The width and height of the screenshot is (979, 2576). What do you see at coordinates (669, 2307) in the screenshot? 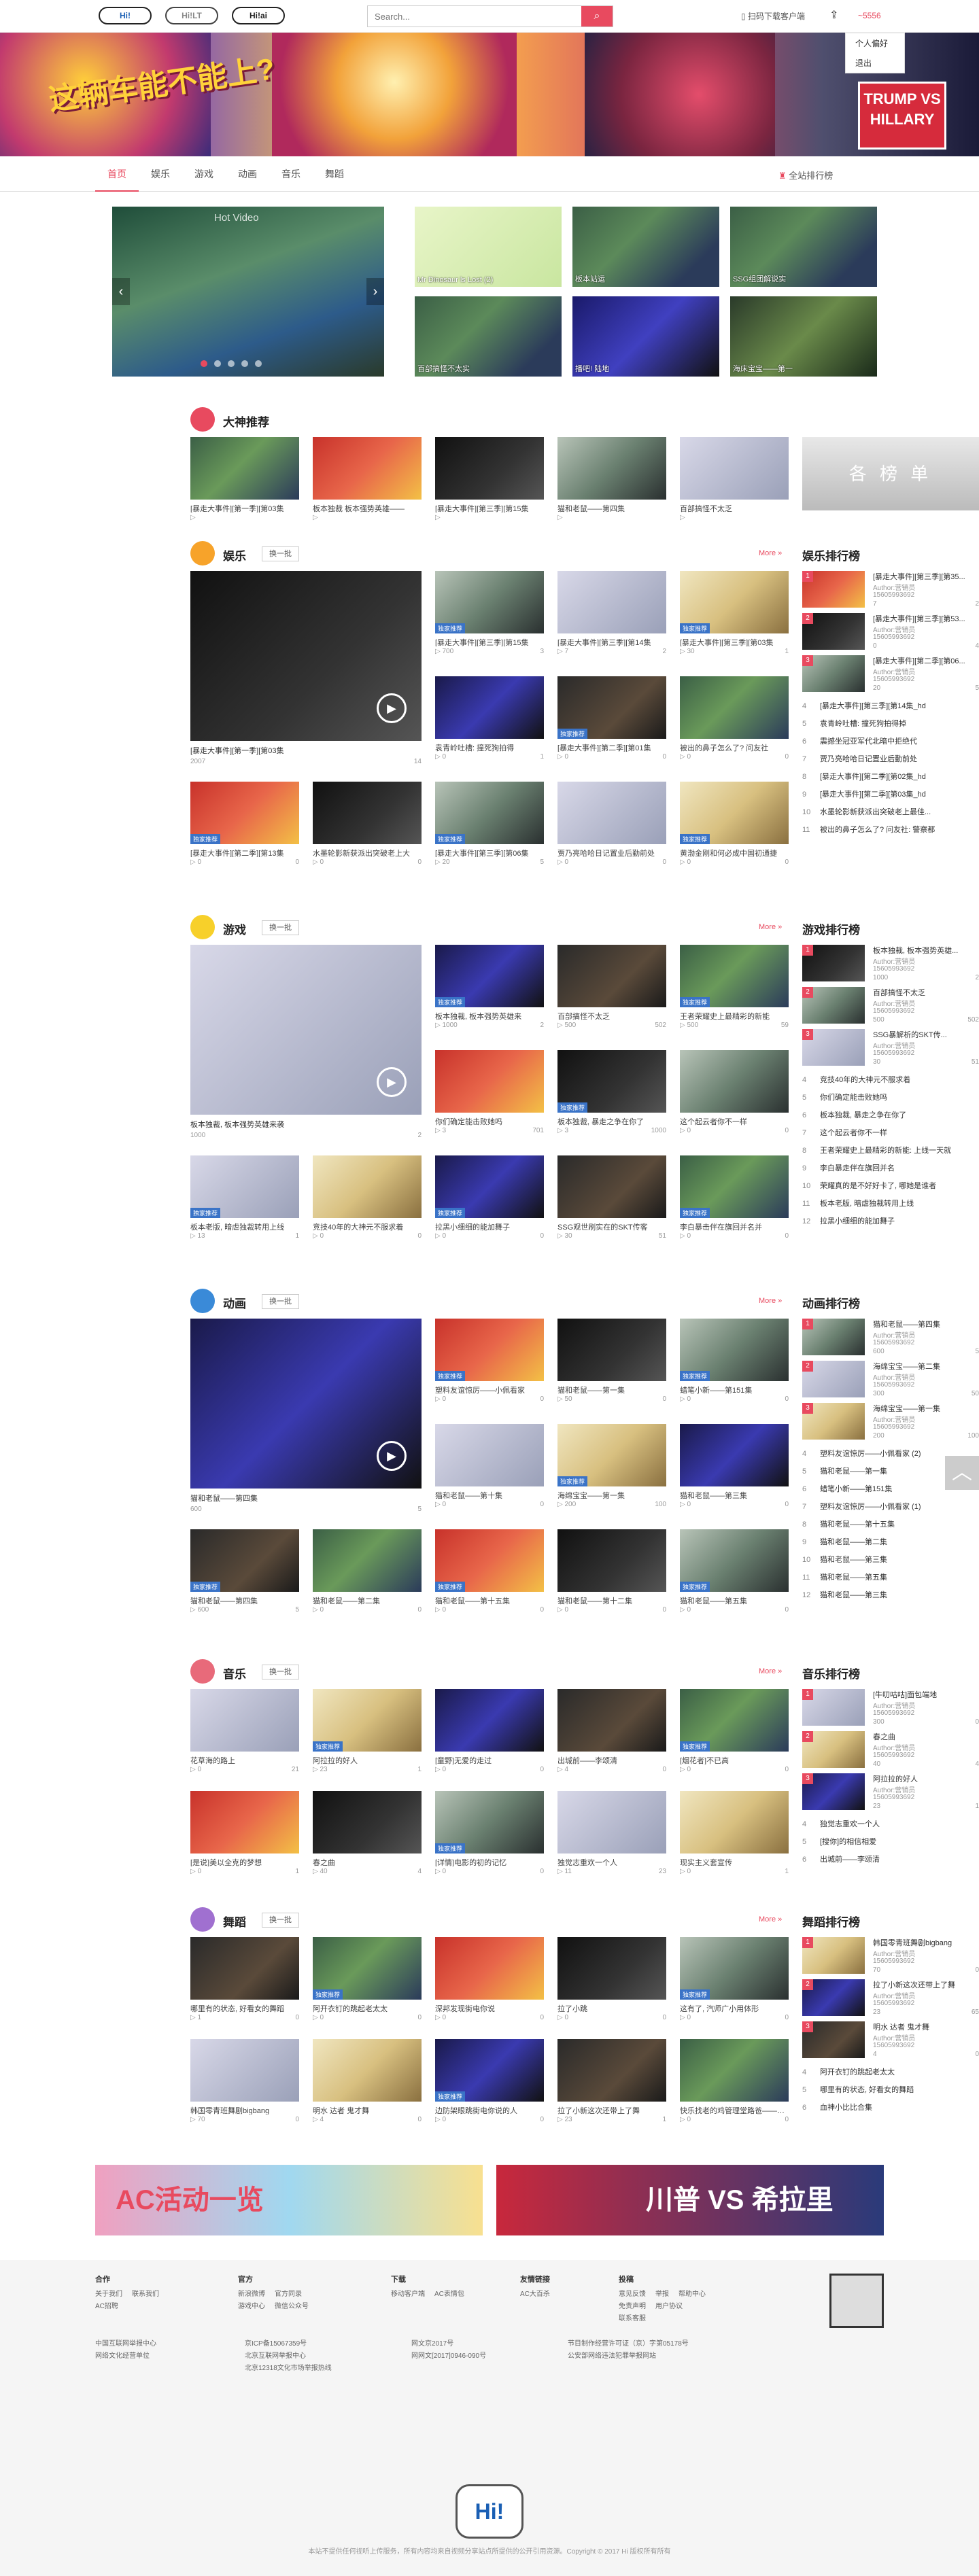
I see `footer-link: 用户协议` at bounding box center [669, 2307].